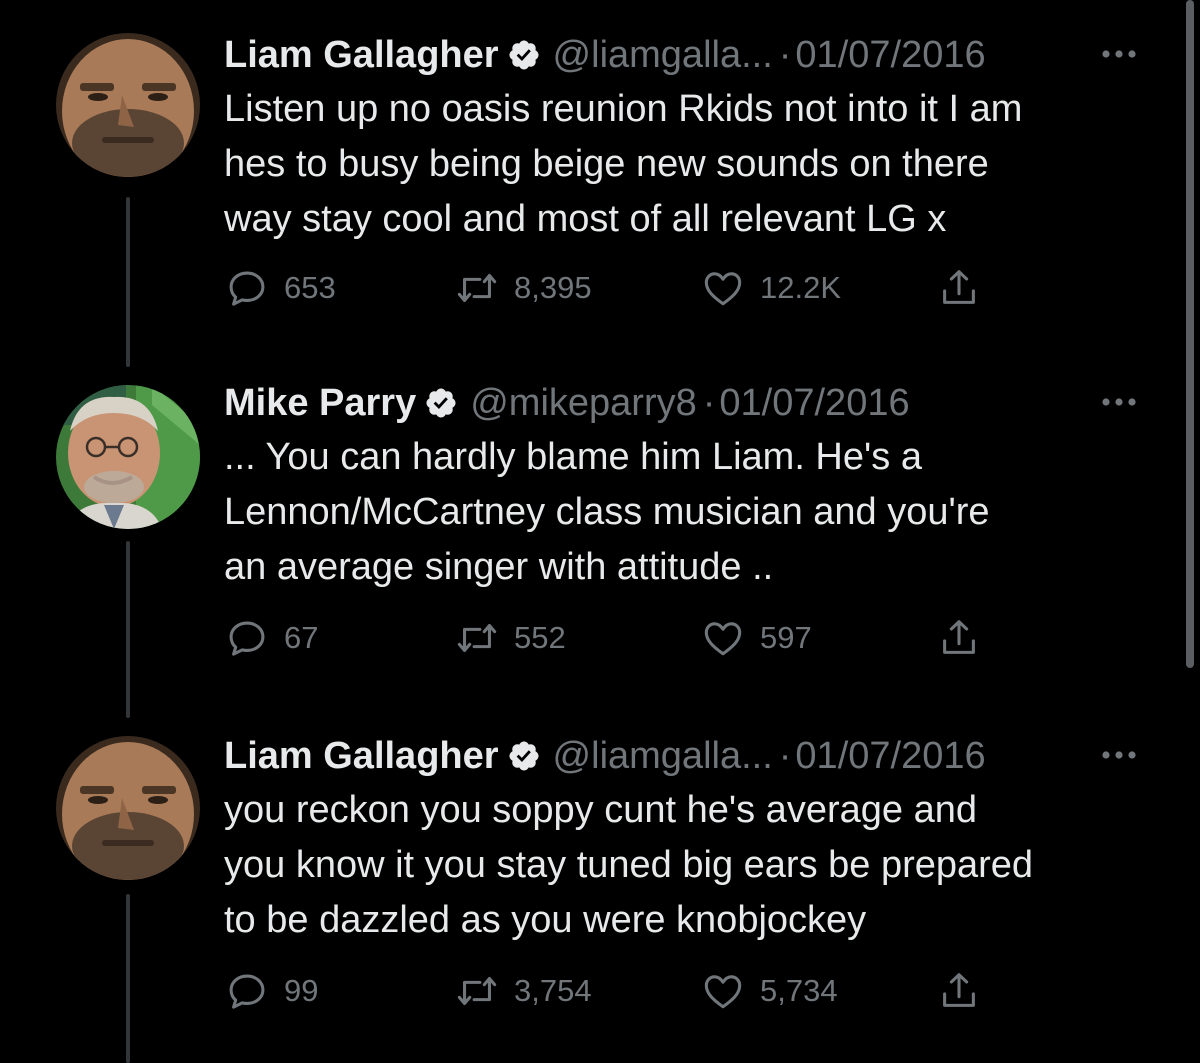 Image resolution: width=1200 pixels, height=1063 pixels. I want to click on like-count: 5,734, so click(799, 990).